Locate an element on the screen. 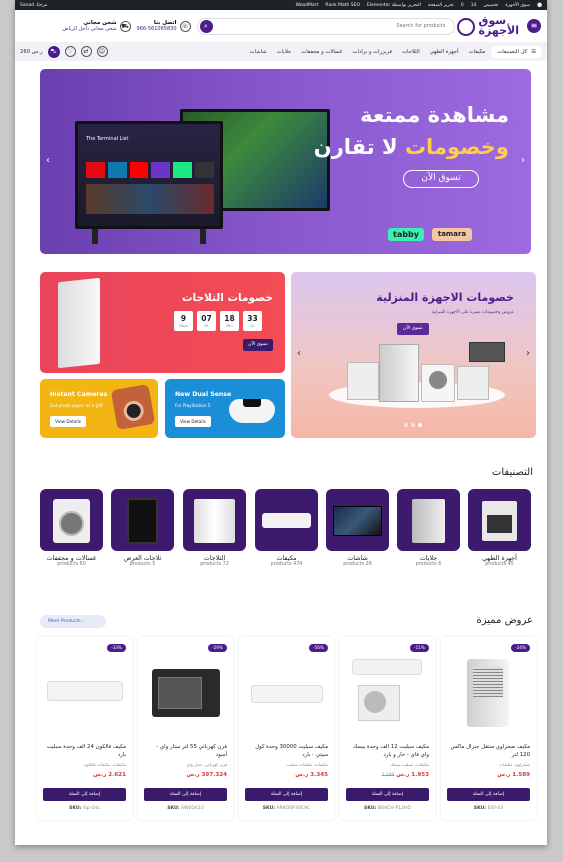  cameras-view-details-button: View Details is located at coordinates (68, 421).